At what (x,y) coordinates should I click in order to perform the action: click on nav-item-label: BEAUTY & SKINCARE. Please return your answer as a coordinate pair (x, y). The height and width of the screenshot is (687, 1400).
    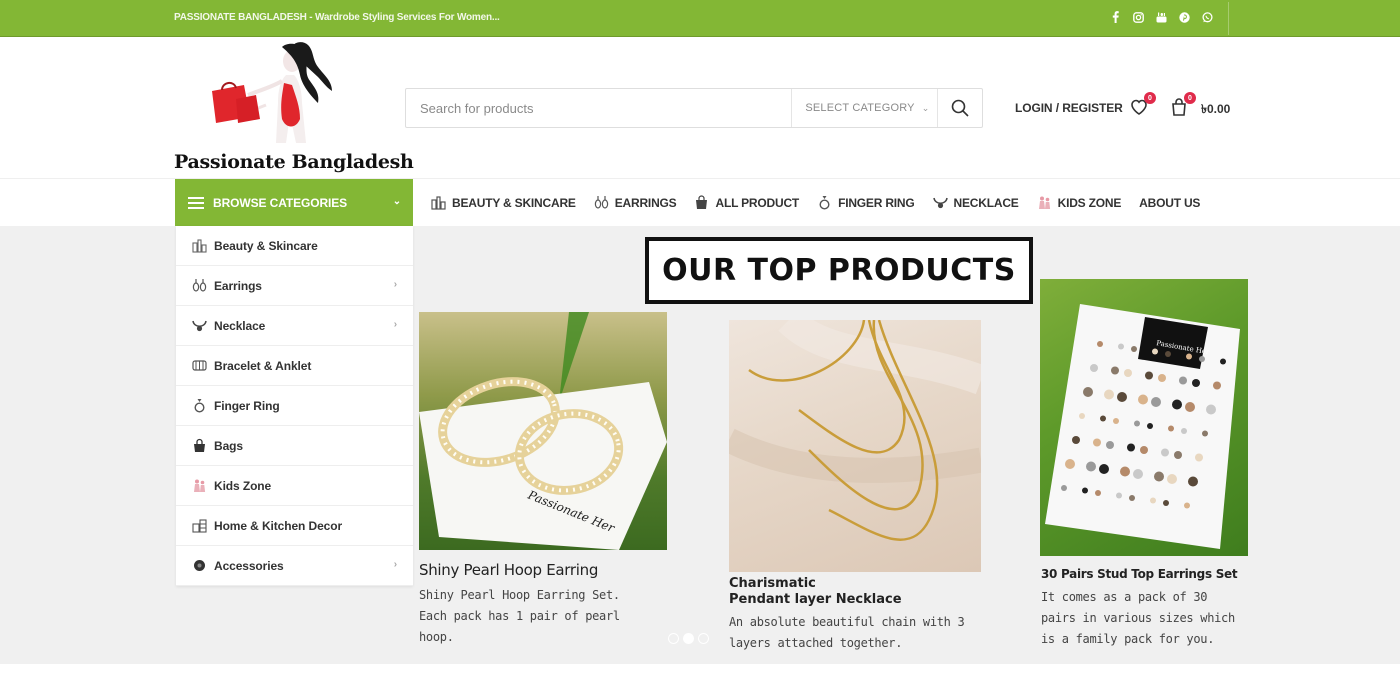
    Looking at the image, I should click on (514, 202).